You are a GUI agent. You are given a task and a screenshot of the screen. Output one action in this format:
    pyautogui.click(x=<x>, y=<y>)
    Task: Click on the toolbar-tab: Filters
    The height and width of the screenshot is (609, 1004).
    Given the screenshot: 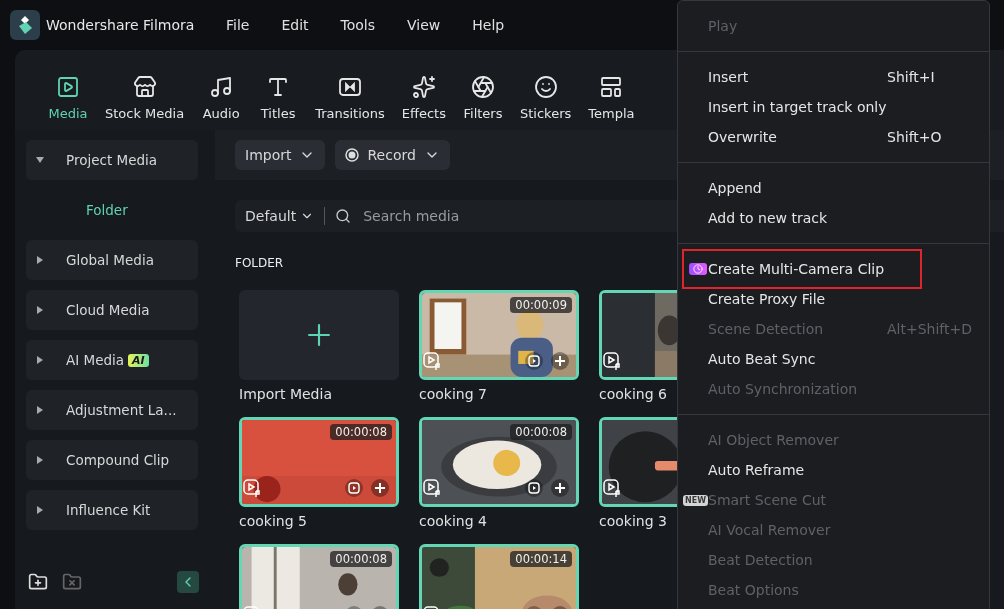 What is the action you would take?
    pyautogui.click(x=483, y=98)
    